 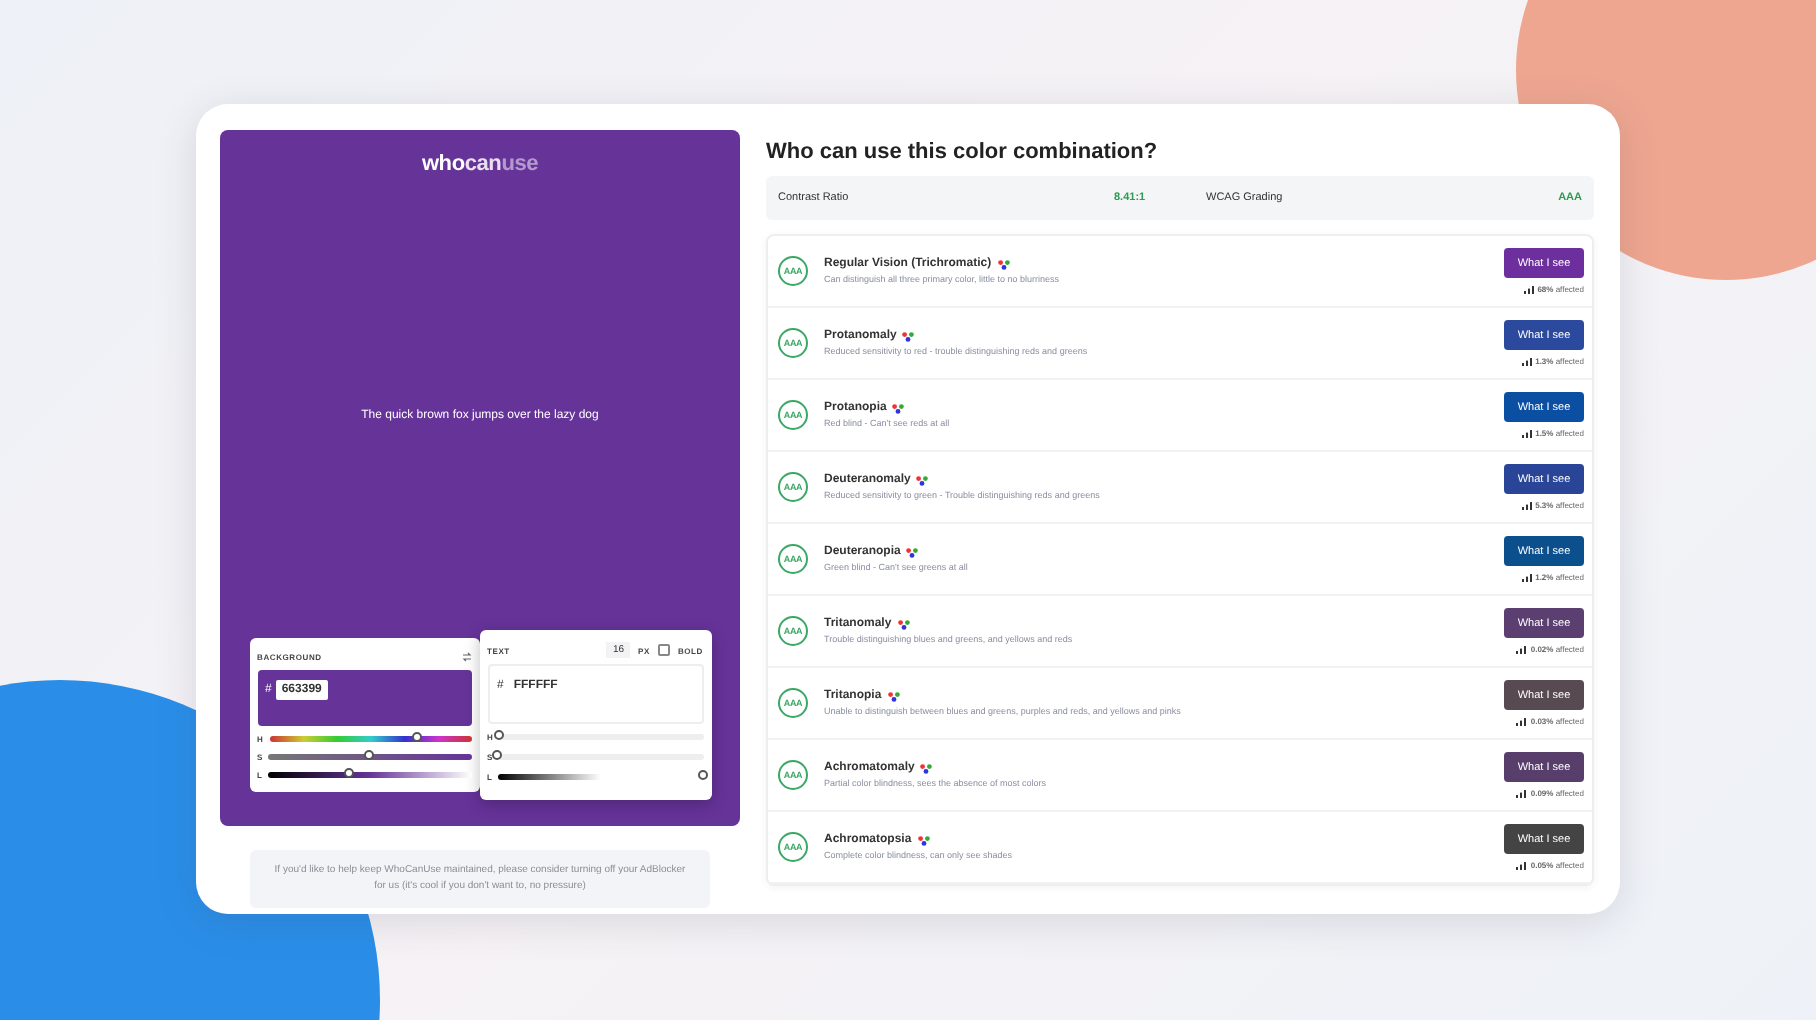 I want to click on bold-checkbox, so click(x=663, y=650).